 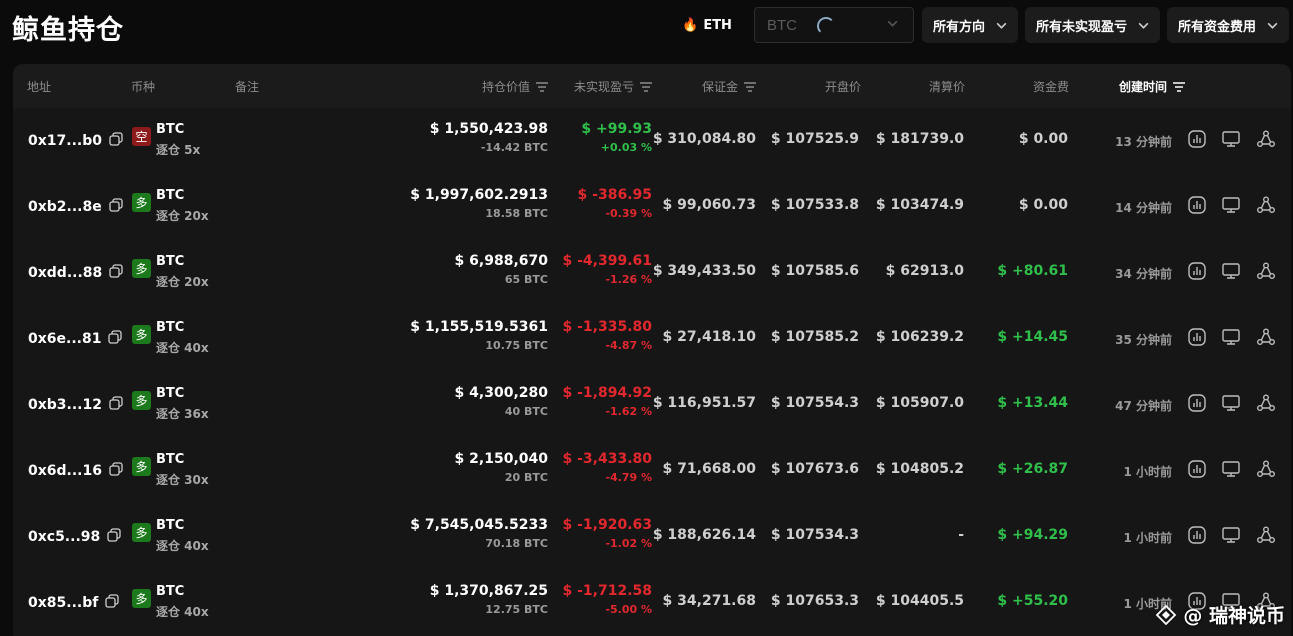 What do you see at coordinates (516, 609) in the screenshot?
I see `position-size: 12.75 BTC` at bounding box center [516, 609].